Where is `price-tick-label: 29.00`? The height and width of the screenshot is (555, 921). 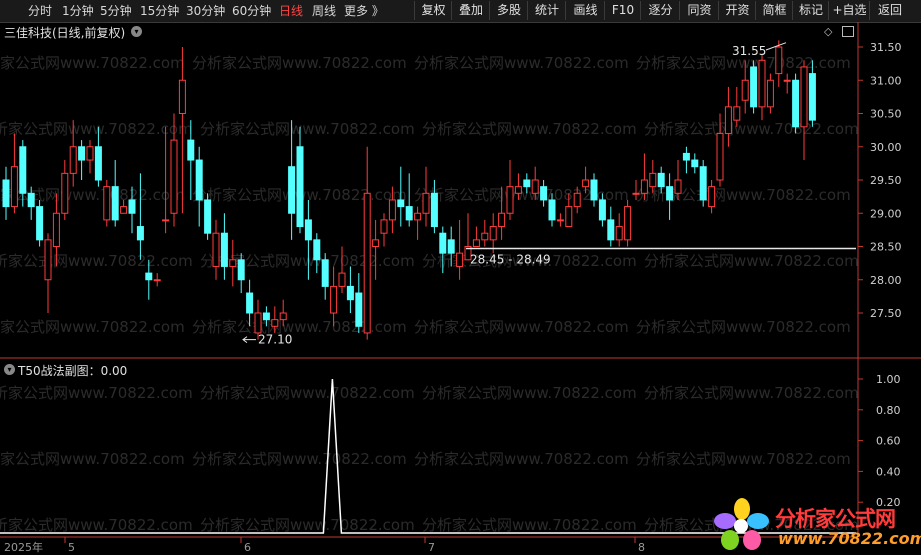
price-tick-label: 29.00 is located at coordinates (886, 213).